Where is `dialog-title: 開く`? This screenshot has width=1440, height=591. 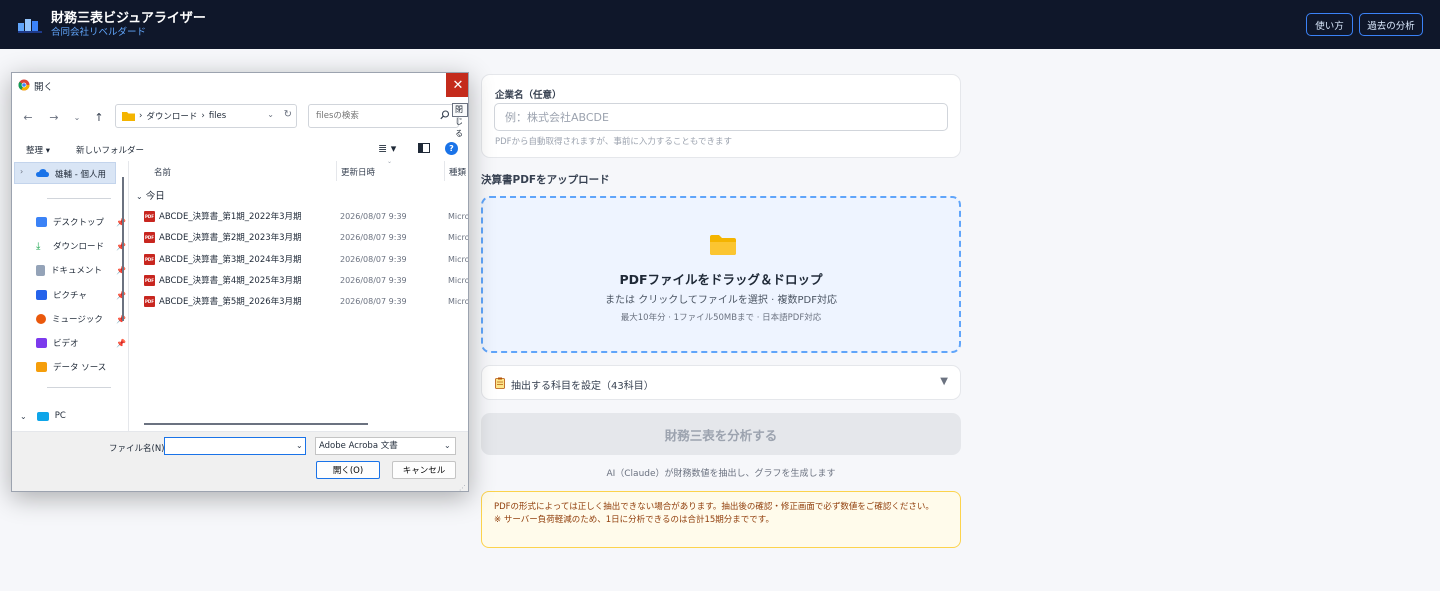
dialog-title: 開く is located at coordinates (44, 87).